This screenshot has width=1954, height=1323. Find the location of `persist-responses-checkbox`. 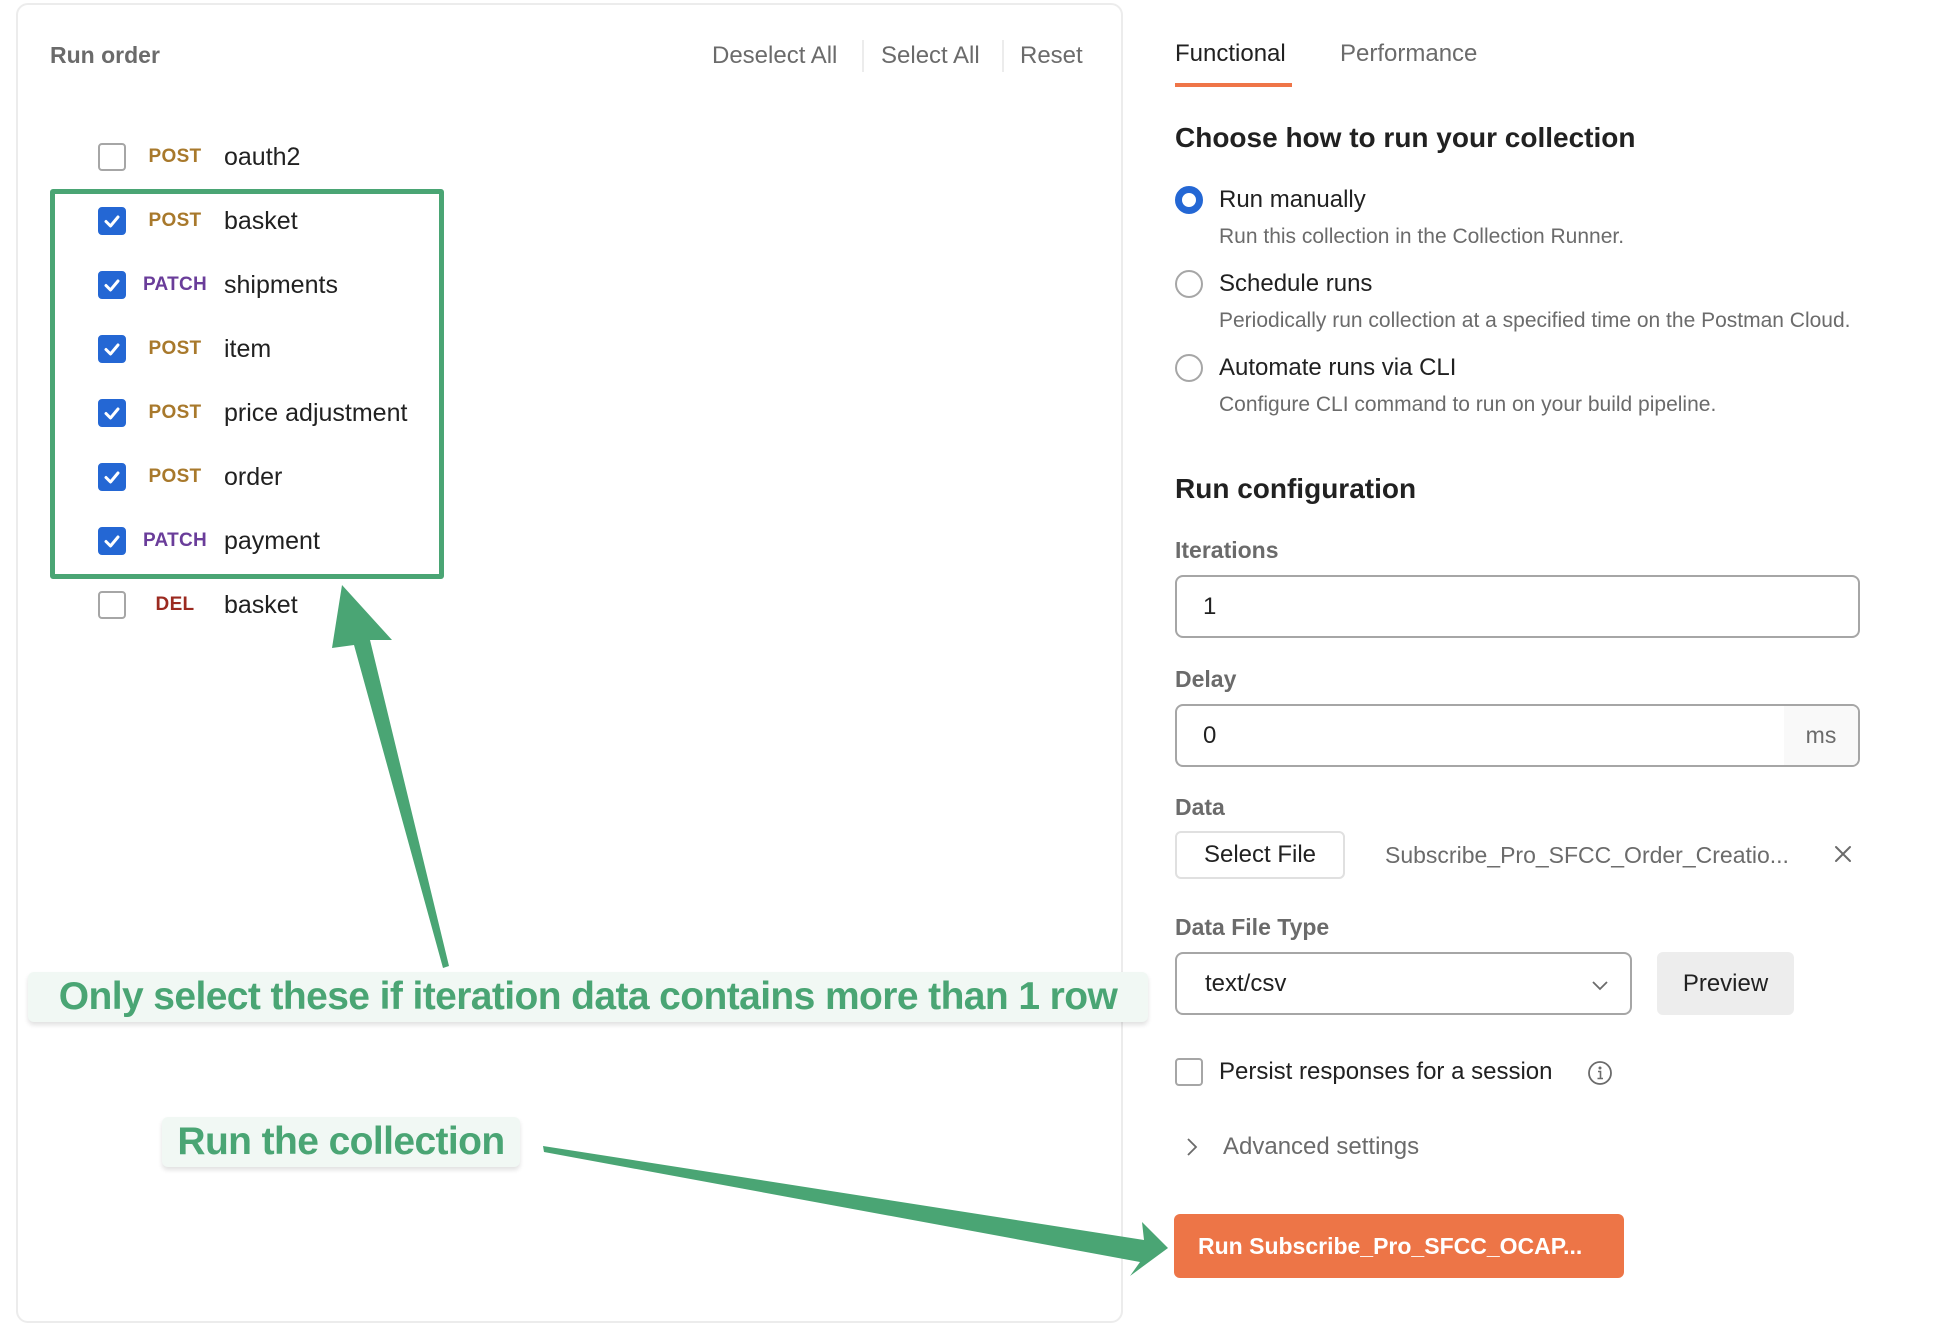

persist-responses-checkbox is located at coordinates (1189, 1072).